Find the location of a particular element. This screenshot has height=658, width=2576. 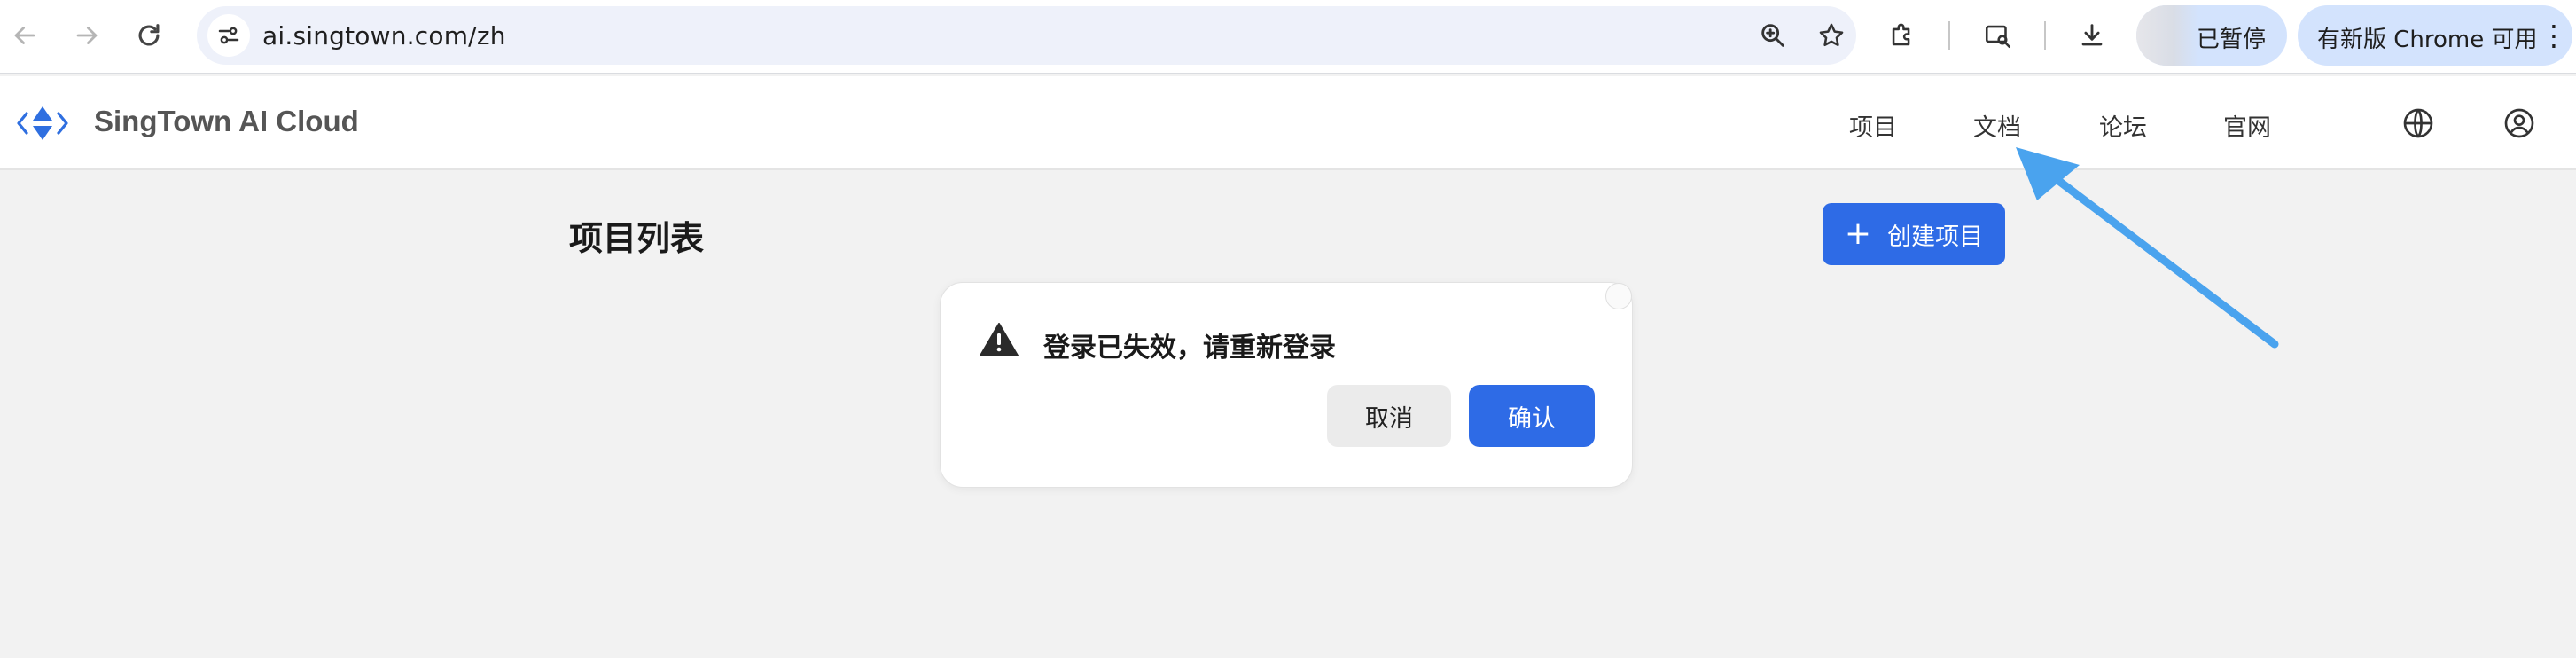

browser-toolbar: ai.singtown.com/zh 已暂停 有新版 Chrome 可用 ⋮ is located at coordinates (1288, 37).